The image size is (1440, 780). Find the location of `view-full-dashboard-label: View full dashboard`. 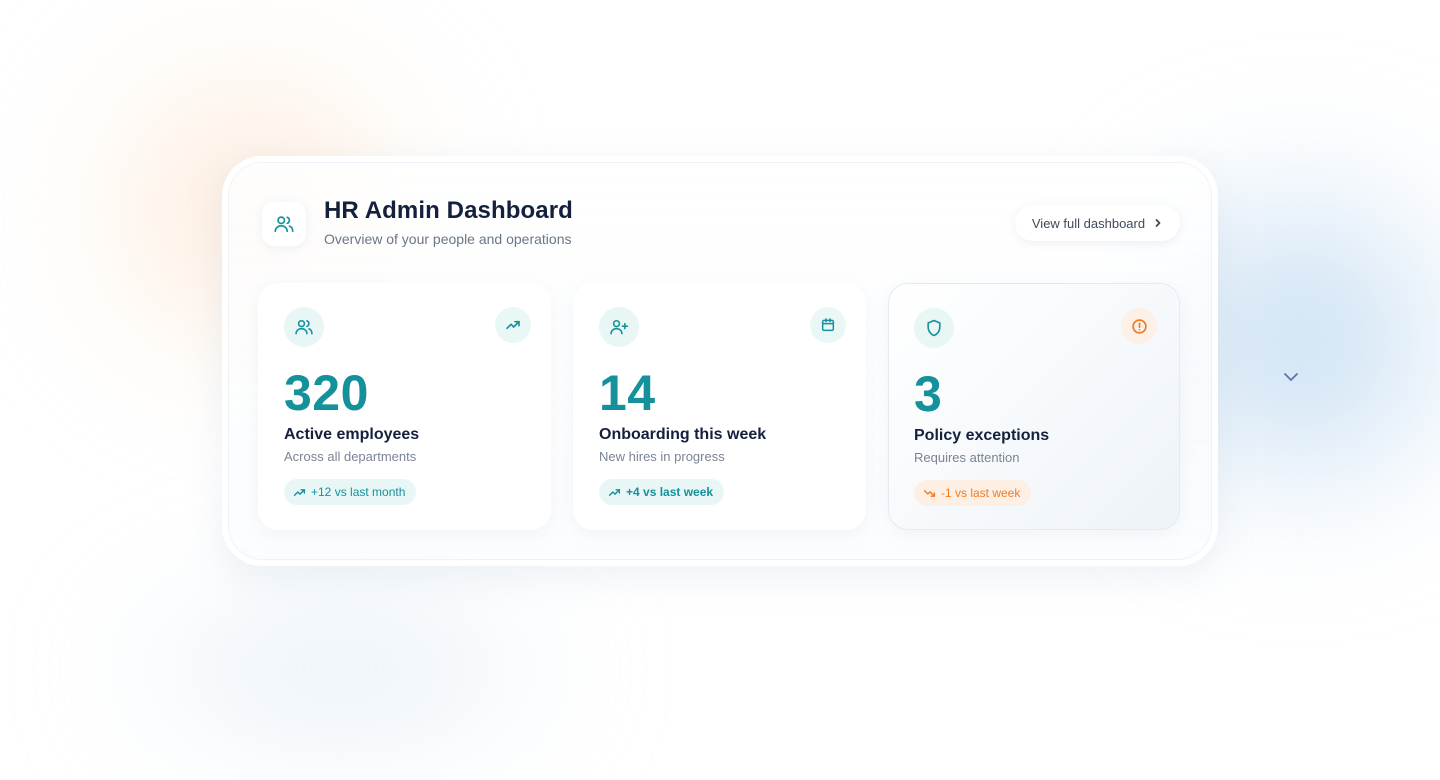

view-full-dashboard-label: View full dashboard is located at coordinates (1088, 223).